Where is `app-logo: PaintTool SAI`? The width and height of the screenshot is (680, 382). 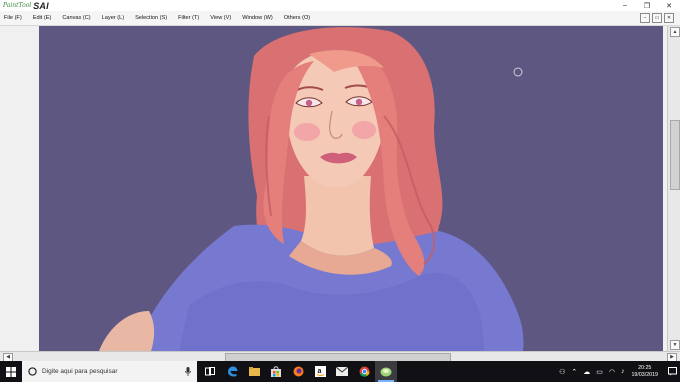 app-logo: PaintTool SAI is located at coordinates (26, 5).